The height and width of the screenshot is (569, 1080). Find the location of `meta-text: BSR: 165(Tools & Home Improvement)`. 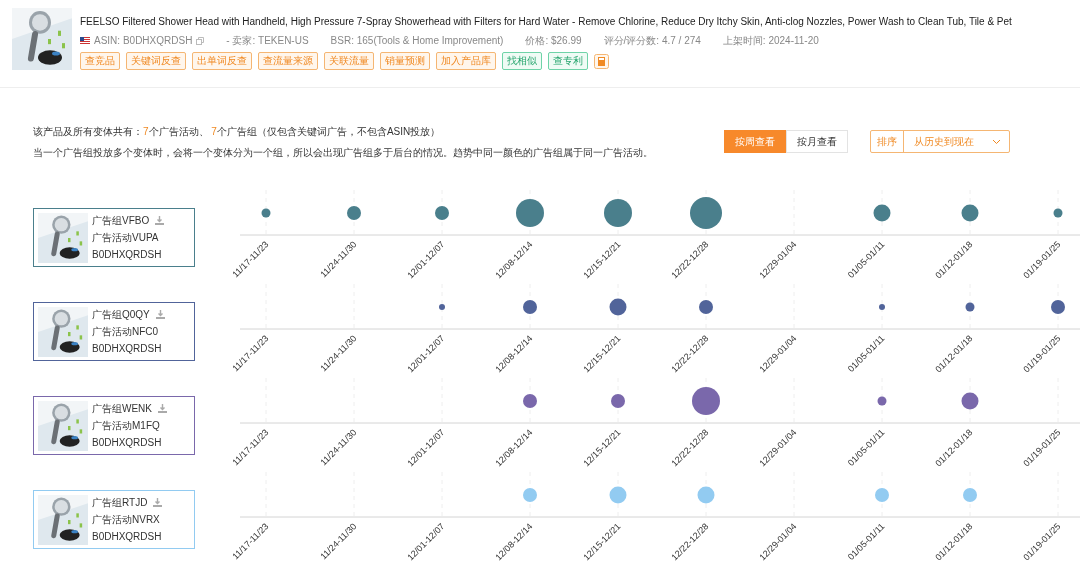

meta-text: BSR: 165(Tools & Home Improvement) is located at coordinates (417, 41).